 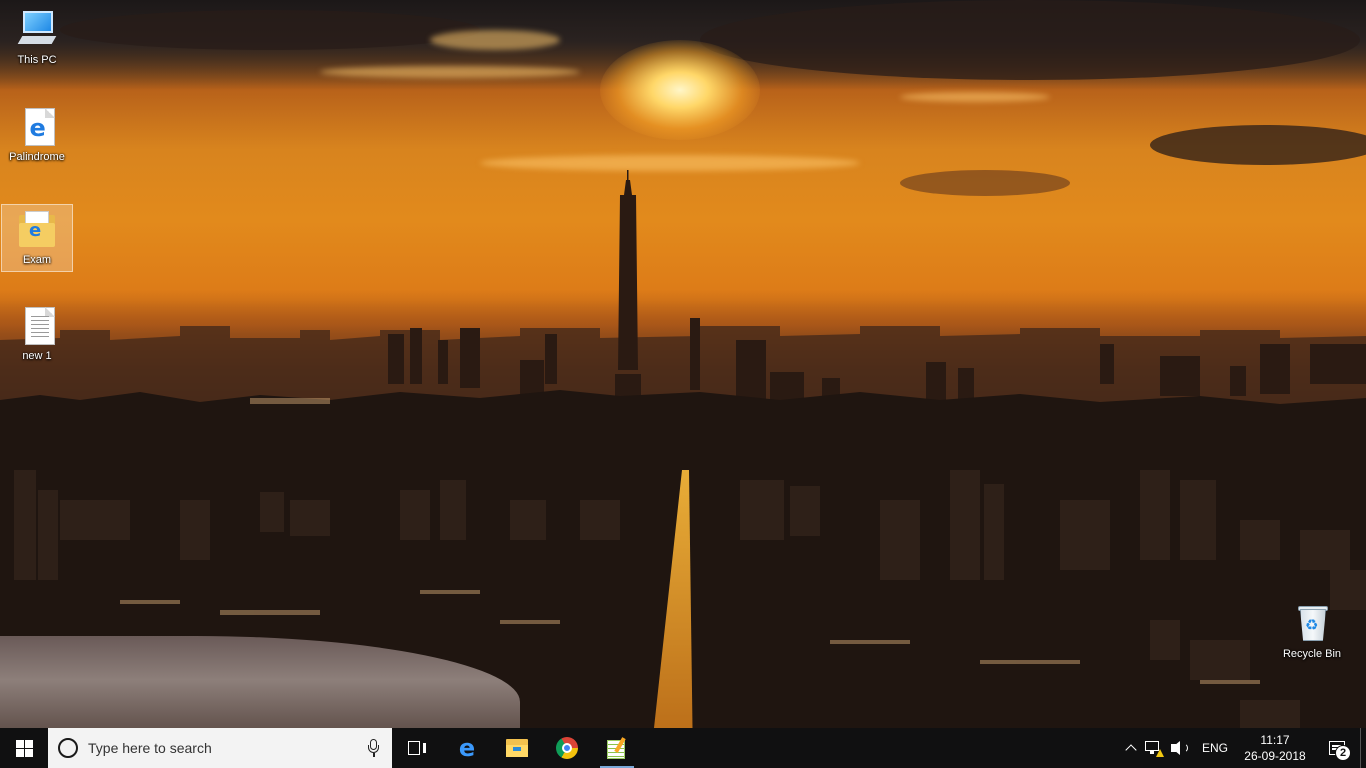 I want to click on network-tray-button, so click(x=1153, y=748).